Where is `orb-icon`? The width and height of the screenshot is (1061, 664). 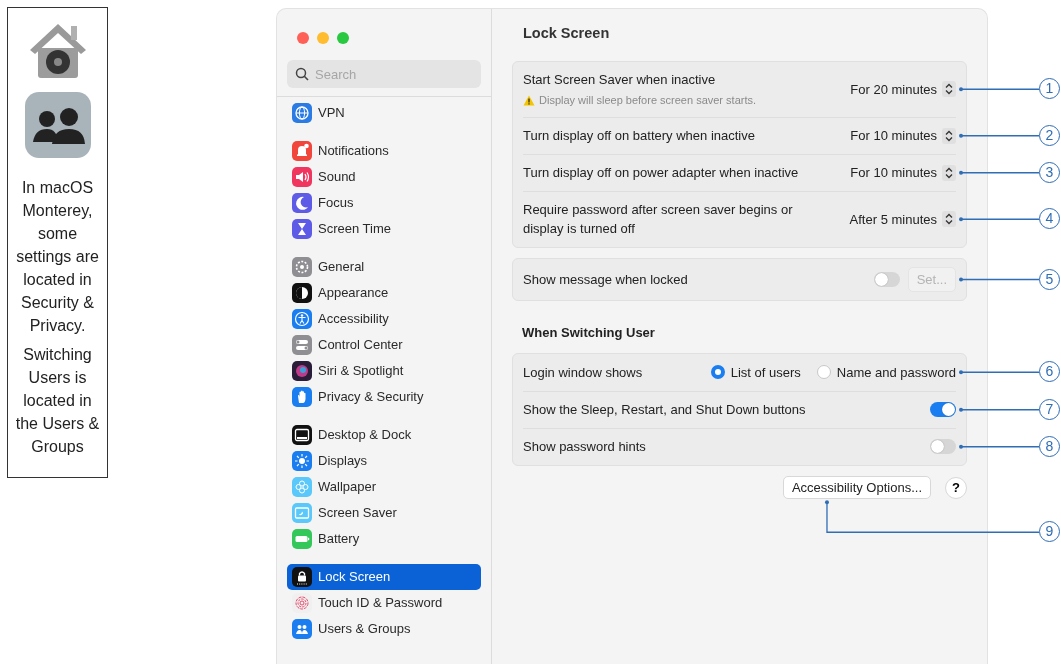 orb-icon is located at coordinates (302, 371).